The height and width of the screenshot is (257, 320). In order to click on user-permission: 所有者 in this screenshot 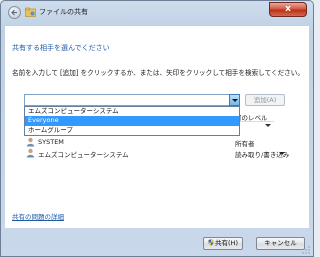, I will do `click(245, 144)`.